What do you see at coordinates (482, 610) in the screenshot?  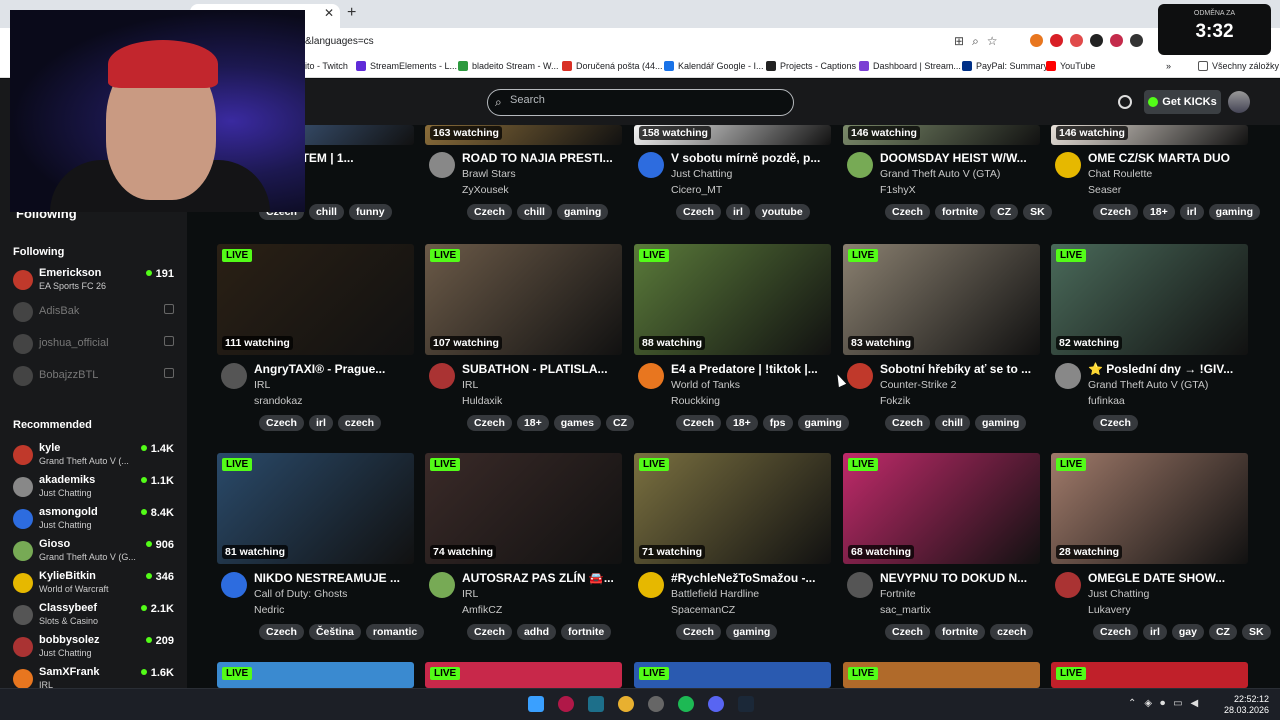 I see `streamer-name: AmfikCZ` at bounding box center [482, 610].